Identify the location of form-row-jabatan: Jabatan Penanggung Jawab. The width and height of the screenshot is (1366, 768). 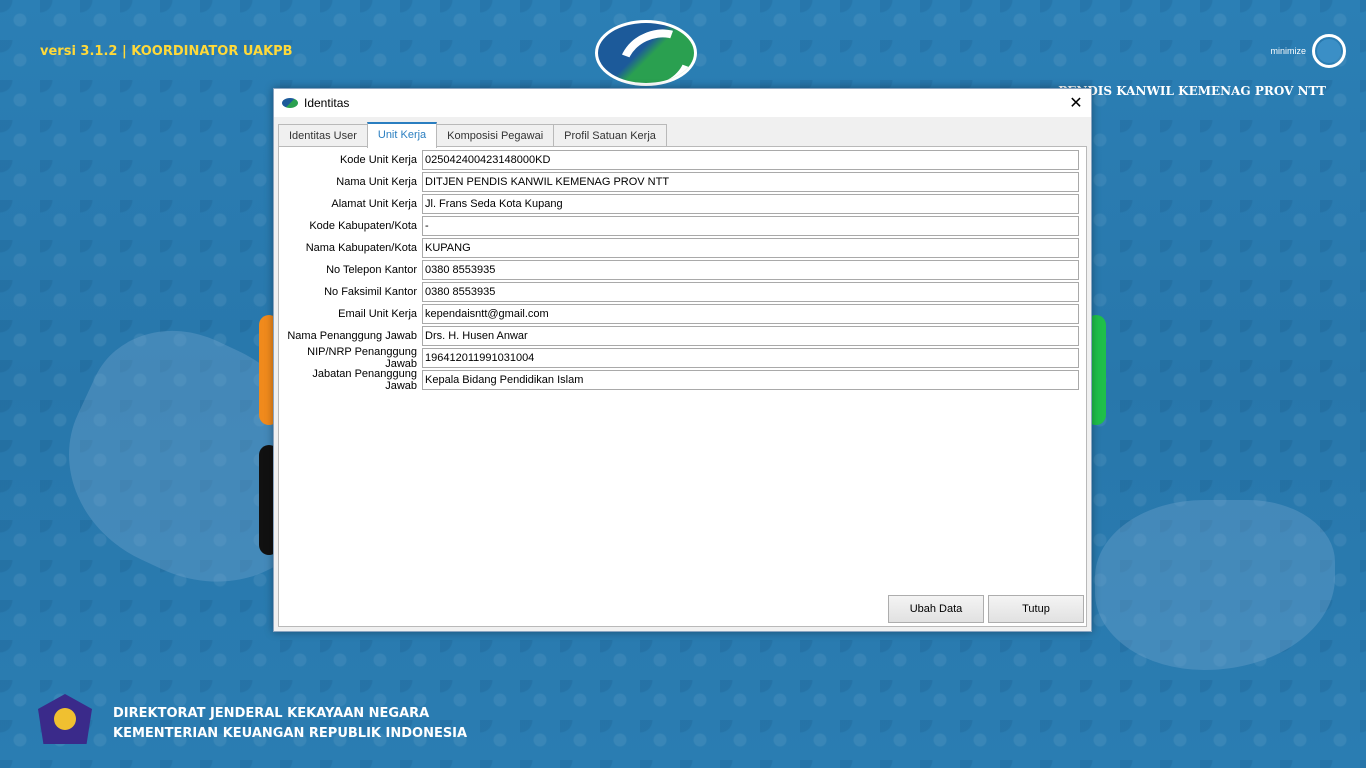
(679, 380).